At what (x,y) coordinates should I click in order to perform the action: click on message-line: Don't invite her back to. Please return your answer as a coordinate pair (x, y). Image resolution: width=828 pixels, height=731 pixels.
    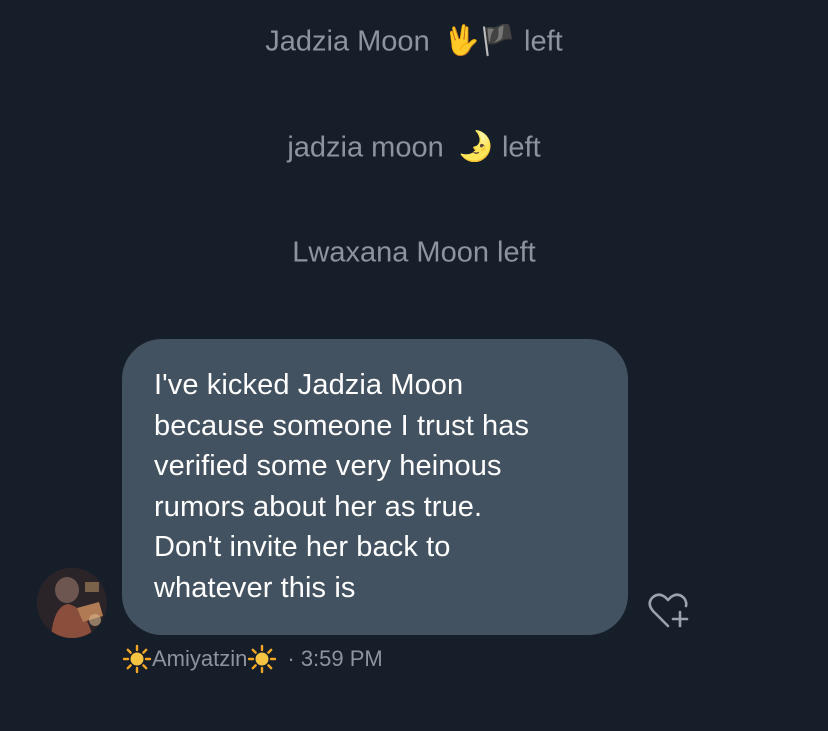
    Looking at the image, I should click on (302, 547).